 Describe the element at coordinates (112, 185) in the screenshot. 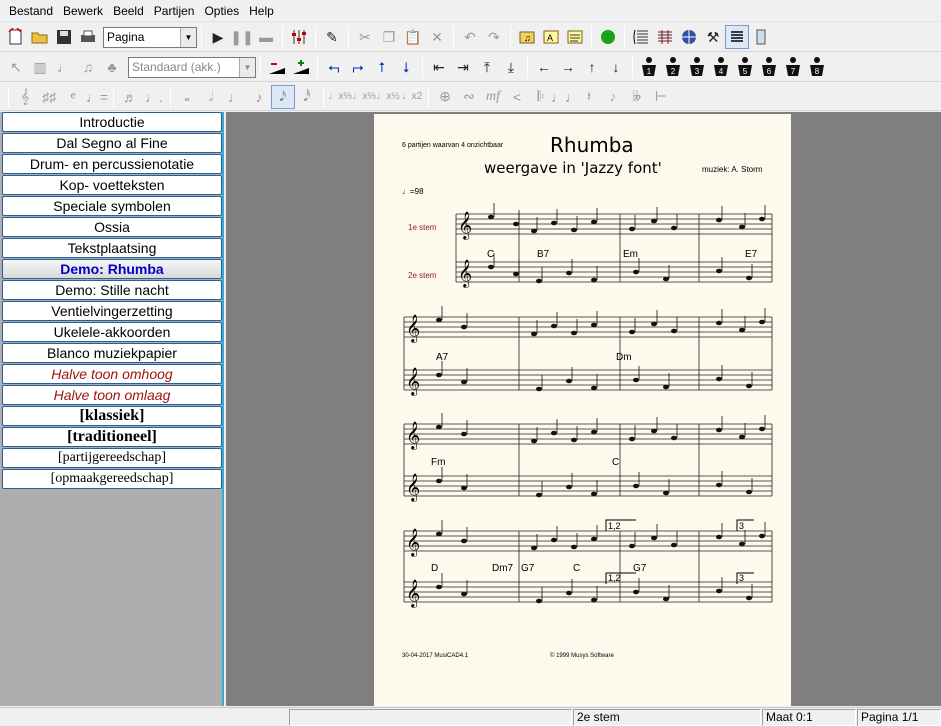

I see `sidebar-item: Kop- voetteksten` at that location.